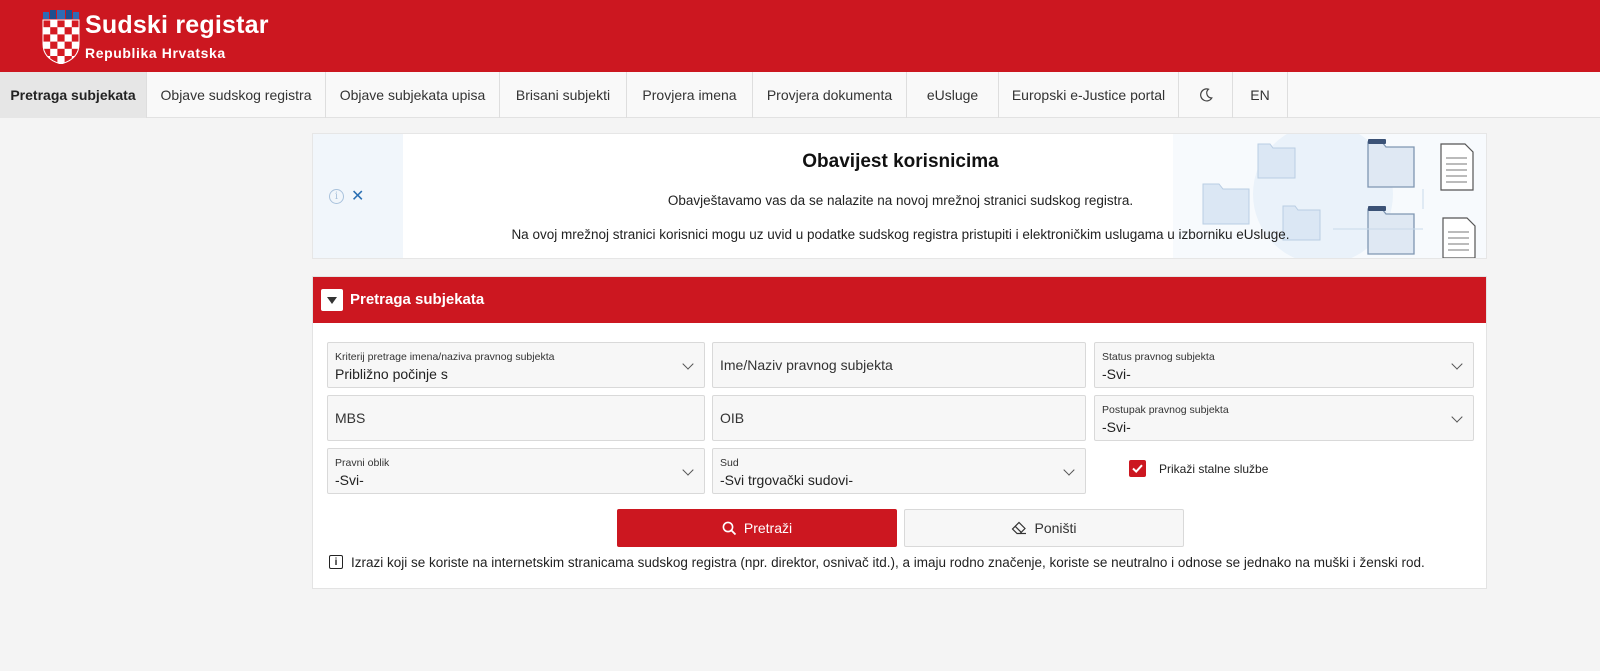  I want to click on mbs-input: MBS, so click(516, 418).